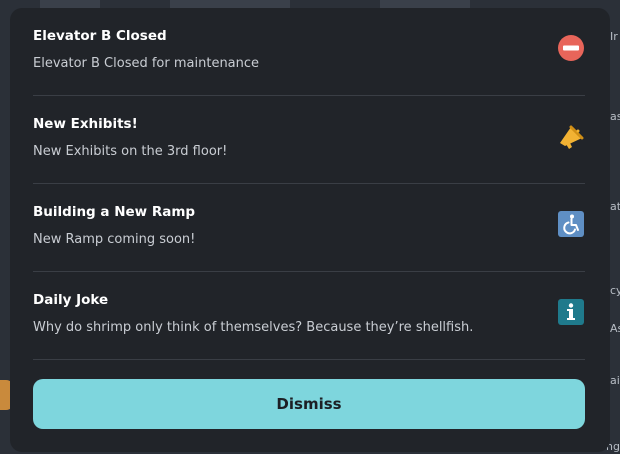 The image size is (620, 454). What do you see at coordinates (309, 404) in the screenshot?
I see `dismiss-button: Dismiss` at bounding box center [309, 404].